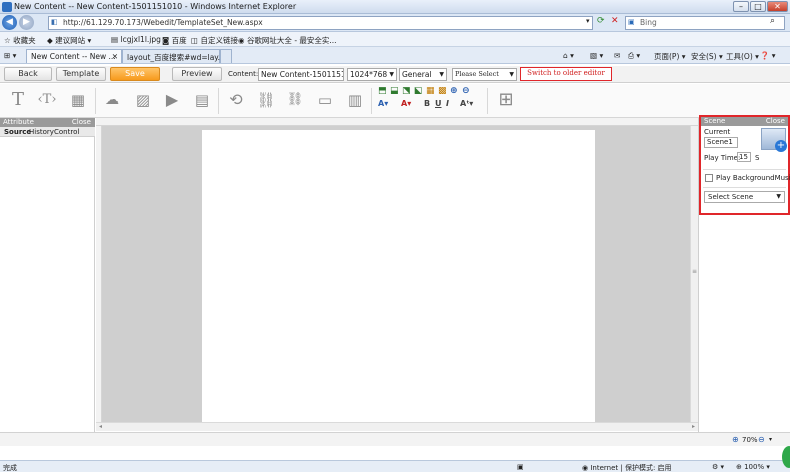  What do you see at coordinates (10, 55) in the screenshot?
I see `quick-tabs-icon: ⊞ ▾` at bounding box center [10, 55].